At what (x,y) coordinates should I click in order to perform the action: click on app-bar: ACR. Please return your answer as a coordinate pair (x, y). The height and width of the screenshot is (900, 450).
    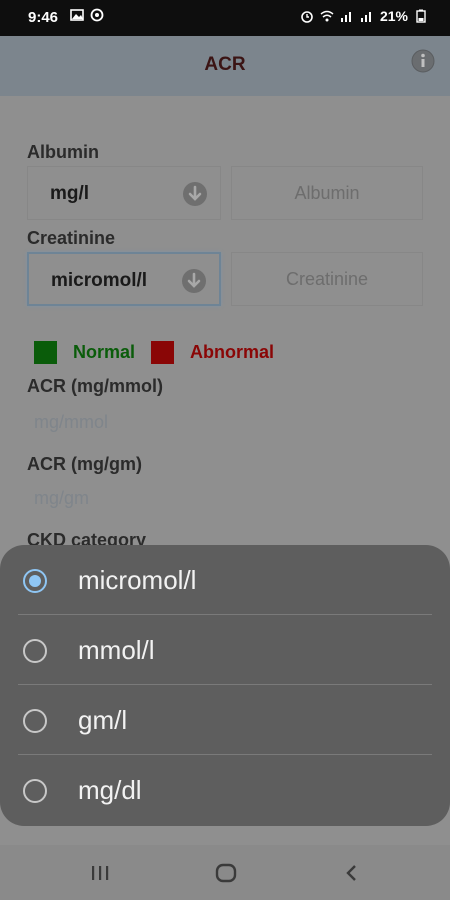
    Looking at the image, I should click on (225, 66).